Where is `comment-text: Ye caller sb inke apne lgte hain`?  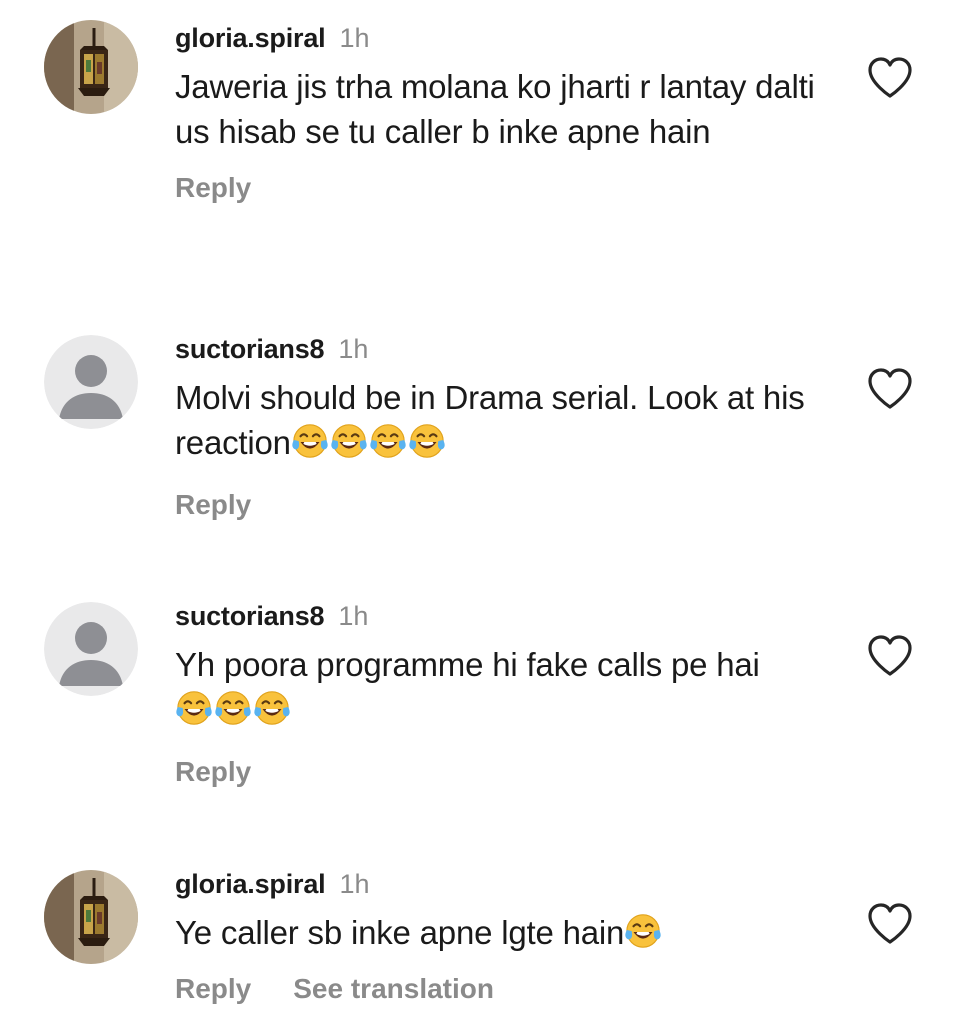
comment-text: Ye caller sb inke apne lgte hain is located at coordinates (500, 935).